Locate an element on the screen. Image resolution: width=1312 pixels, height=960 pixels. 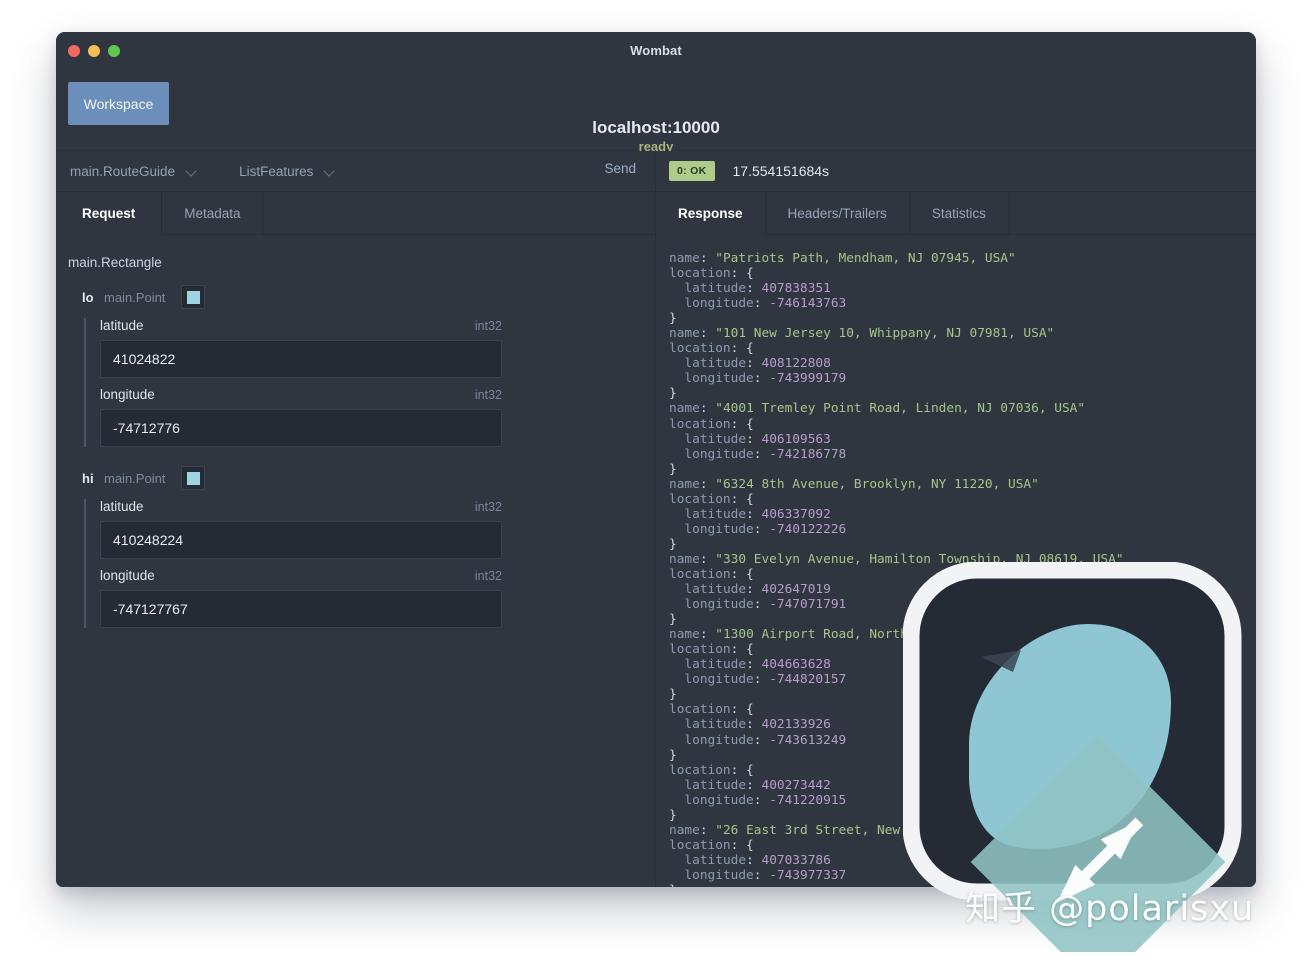
response-duration: 17.554151684s is located at coordinates (781, 171).